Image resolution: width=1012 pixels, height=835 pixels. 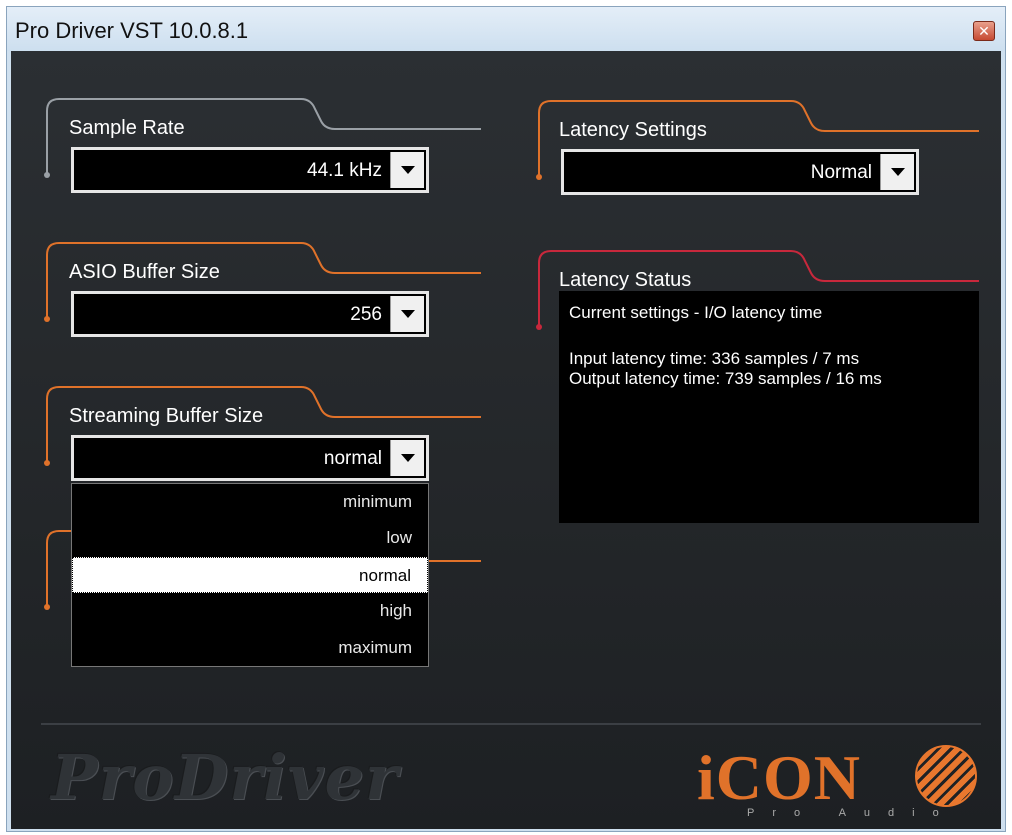 What do you see at coordinates (852, 813) in the screenshot?
I see `icon-logo-subtitle: Pro Audio` at bounding box center [852, 813].